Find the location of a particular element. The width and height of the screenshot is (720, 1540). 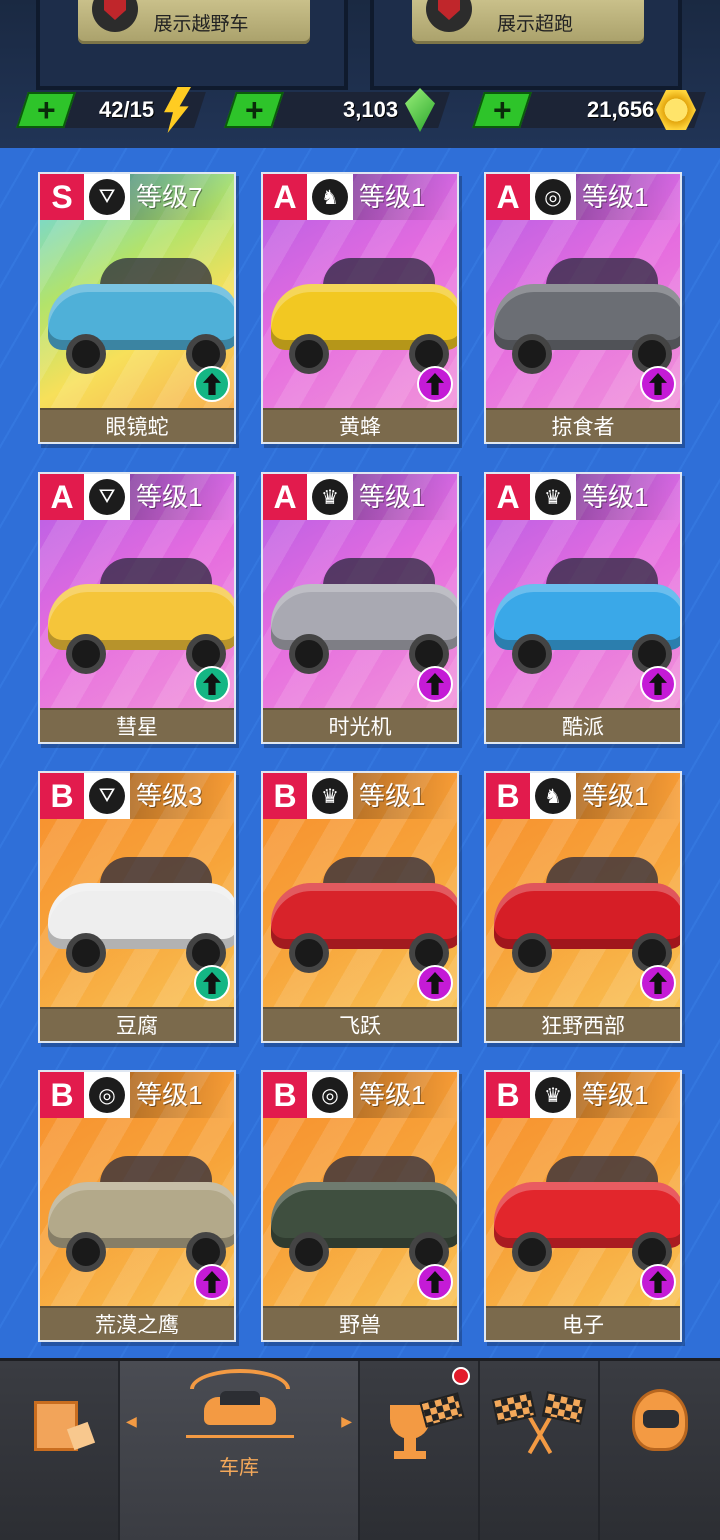

nav-garage: ◀ 车库 ▶ is located at coordinates (240, 1450).